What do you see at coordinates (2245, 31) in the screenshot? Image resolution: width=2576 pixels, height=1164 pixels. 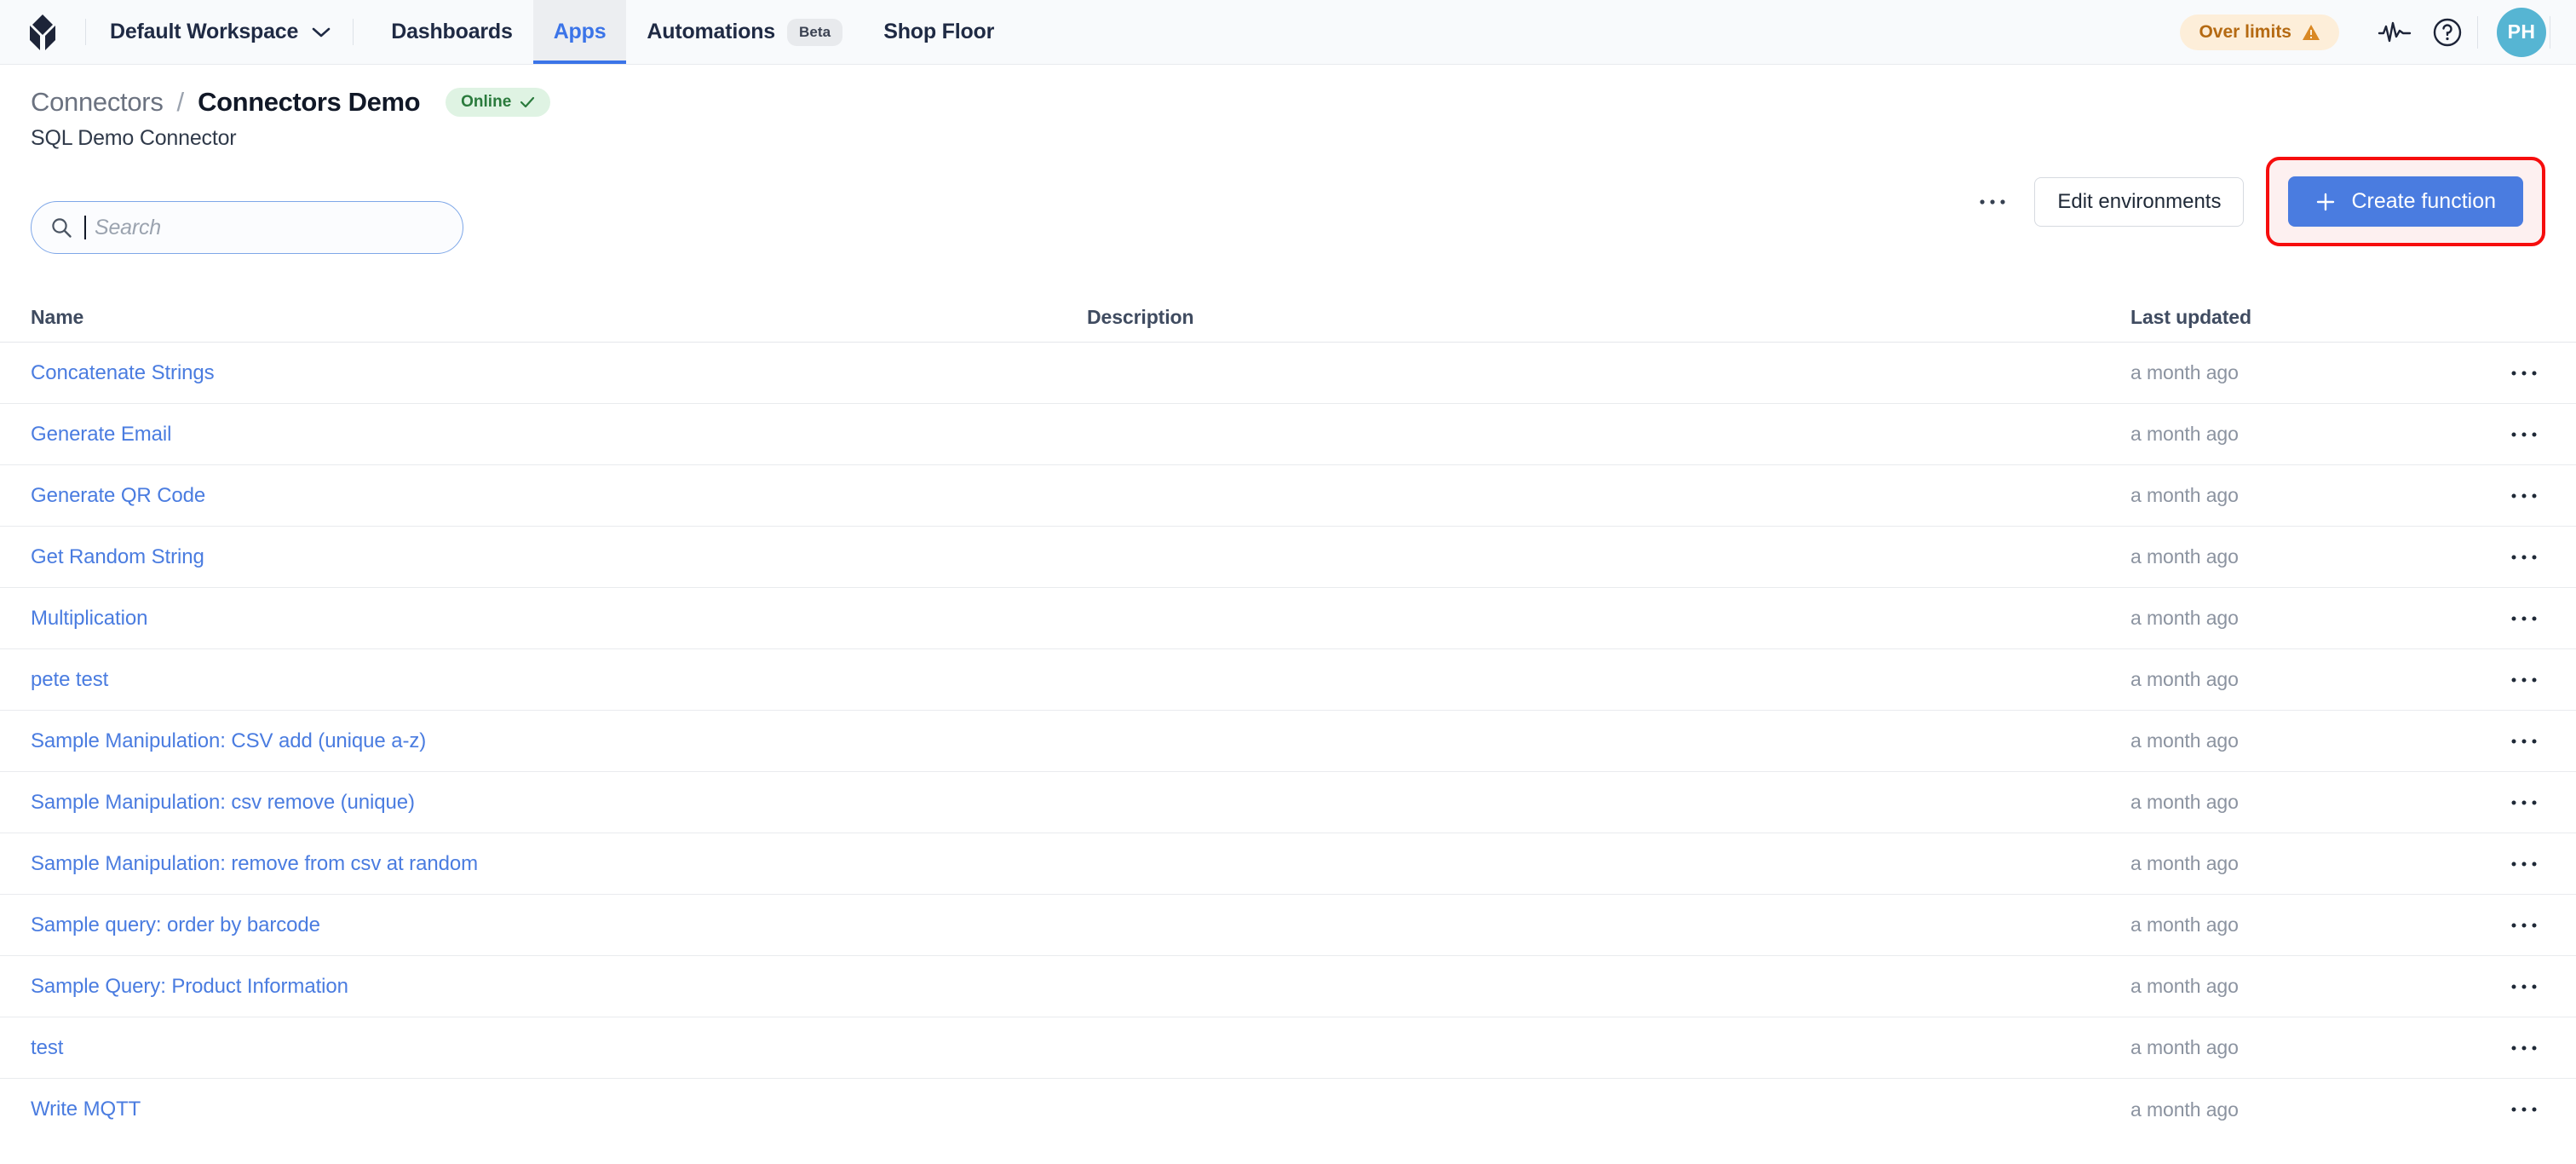 I see `over-limits-label: Over limits` at bounding box center [2245, 31].